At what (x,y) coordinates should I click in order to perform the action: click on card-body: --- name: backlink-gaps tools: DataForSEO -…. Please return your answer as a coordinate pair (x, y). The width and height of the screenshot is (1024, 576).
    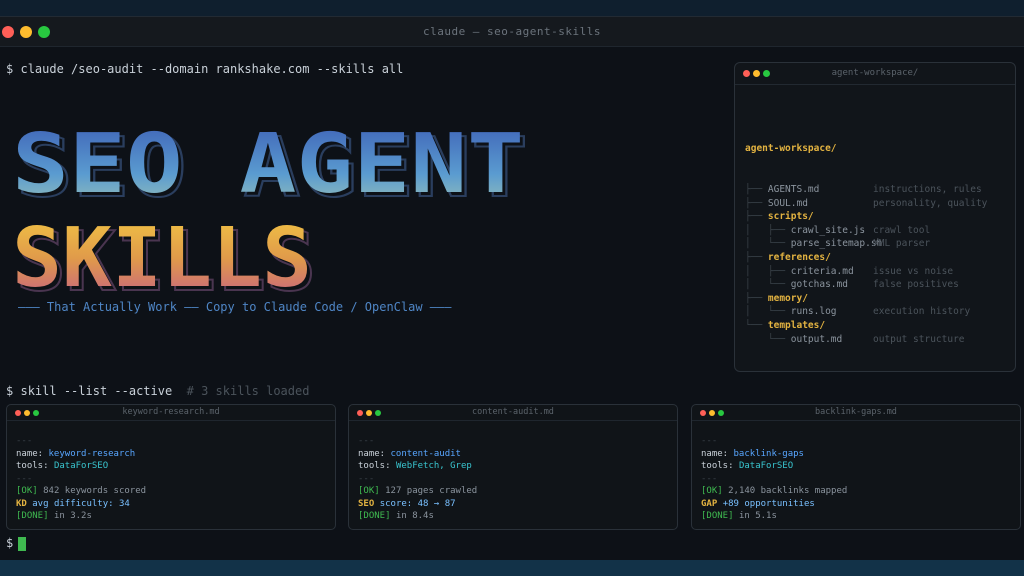
    Looking at the image, I should click on (774, 479).